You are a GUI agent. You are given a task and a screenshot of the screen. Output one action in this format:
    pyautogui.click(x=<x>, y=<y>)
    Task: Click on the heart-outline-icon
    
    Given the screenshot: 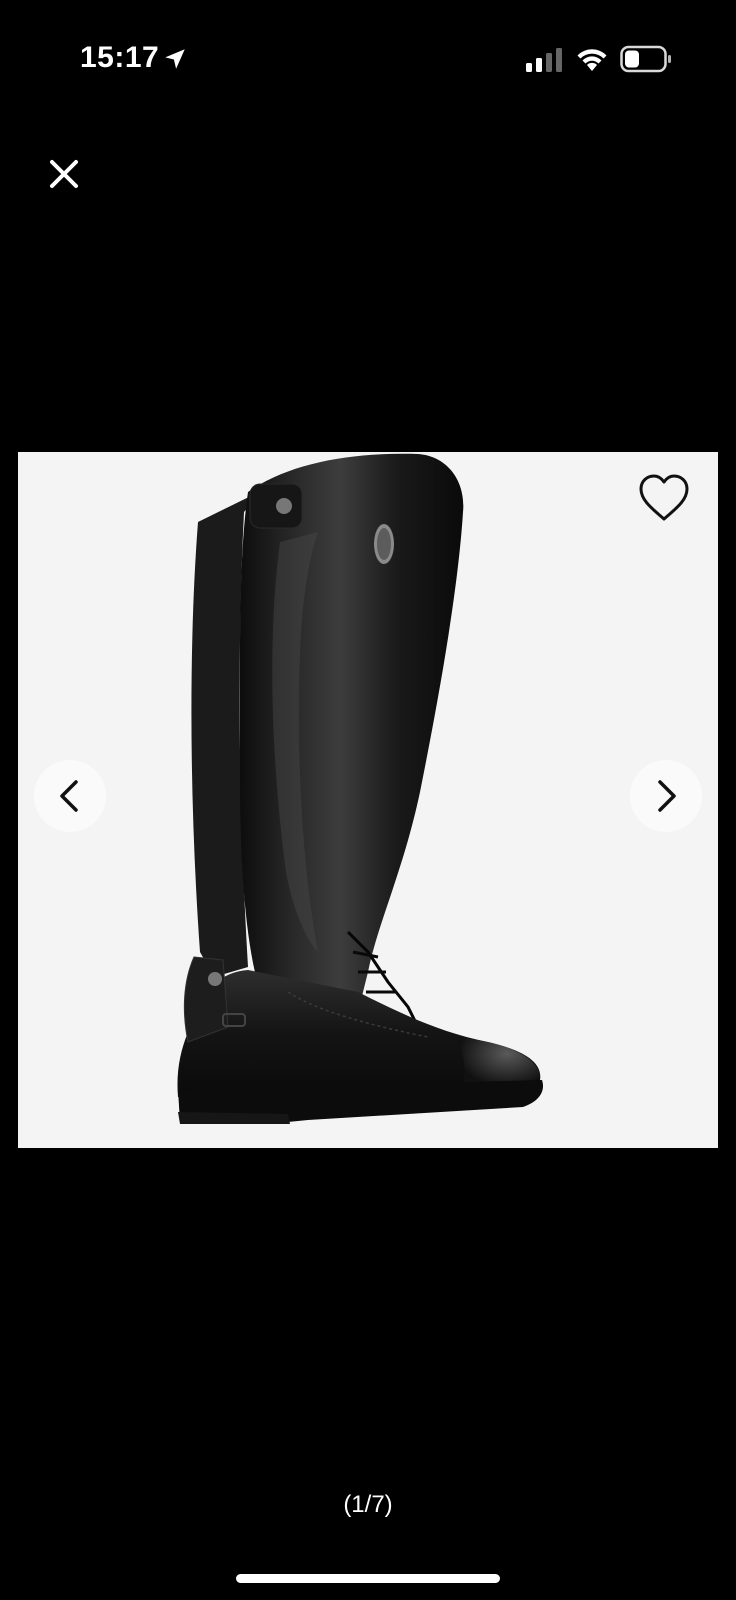 What is the action you would take?
    pyautogui.click(x=664, y=497)
    